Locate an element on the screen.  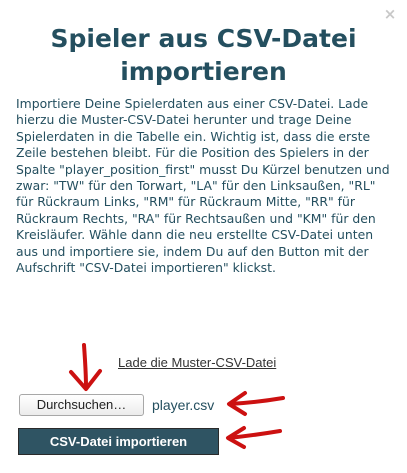
dialog-title: Spieler aus CSV-Datei importieren is located at coordinates (203, 55).